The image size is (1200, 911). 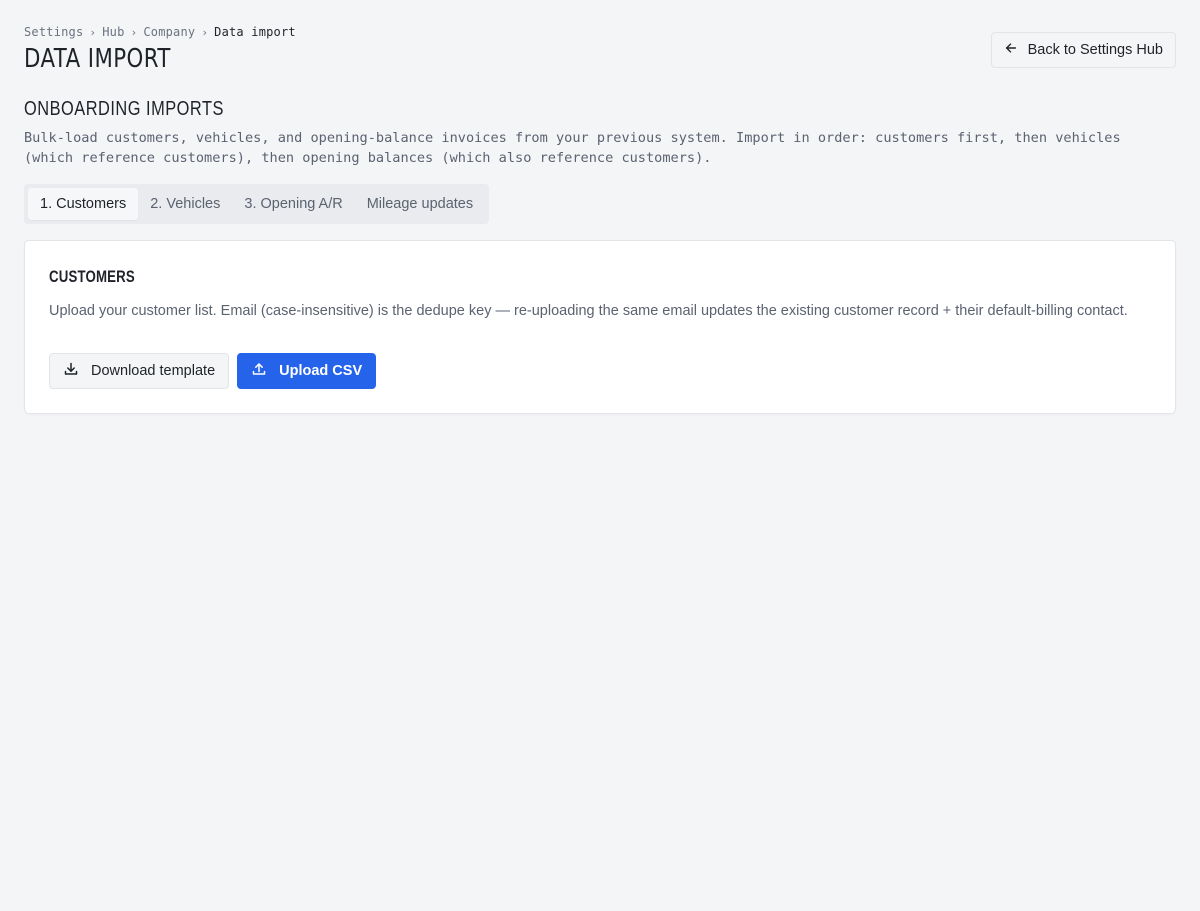 What do you see at coordinates (1095, 50) in the screenshot?
I see `back-button-label: Back to Settings Hub` at bounding box center [1095, 50].